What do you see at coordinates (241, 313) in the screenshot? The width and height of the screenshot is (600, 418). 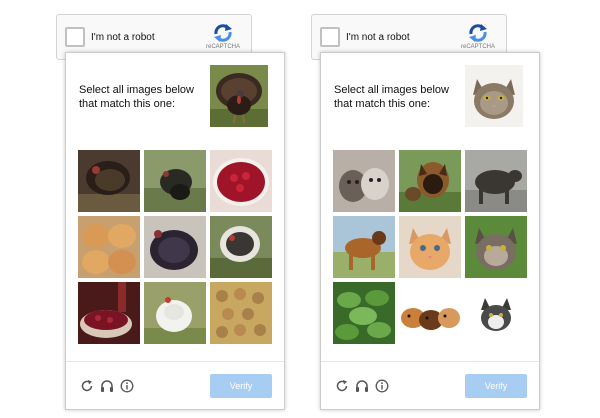 I see `grid-tile-nuts` at bounding box center [241, 313].